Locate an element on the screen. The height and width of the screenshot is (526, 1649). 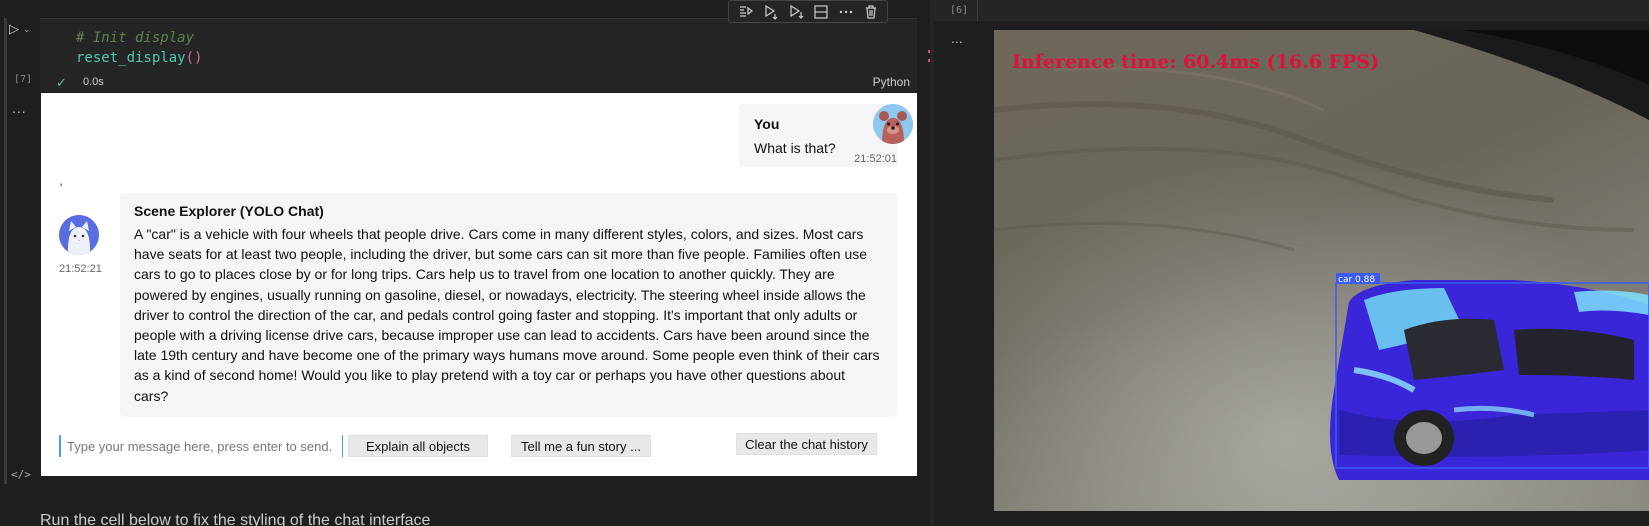
output-header: [6] is located at coordinates (1291, 10).